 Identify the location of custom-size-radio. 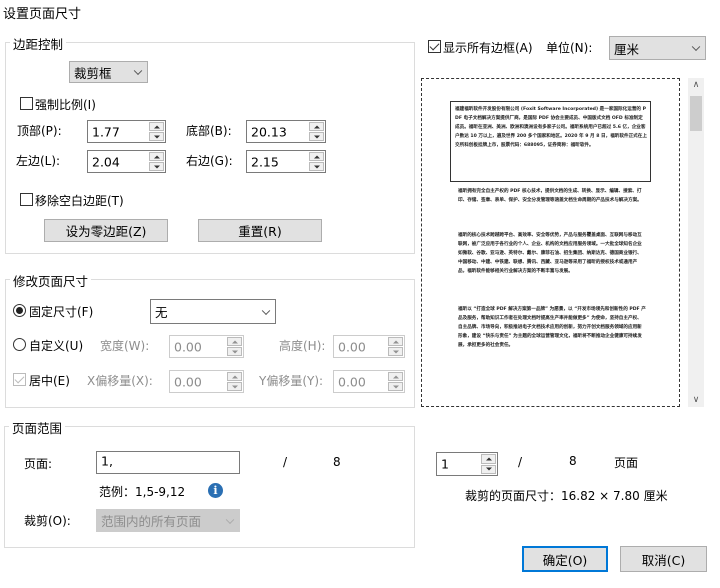
(19, 344).